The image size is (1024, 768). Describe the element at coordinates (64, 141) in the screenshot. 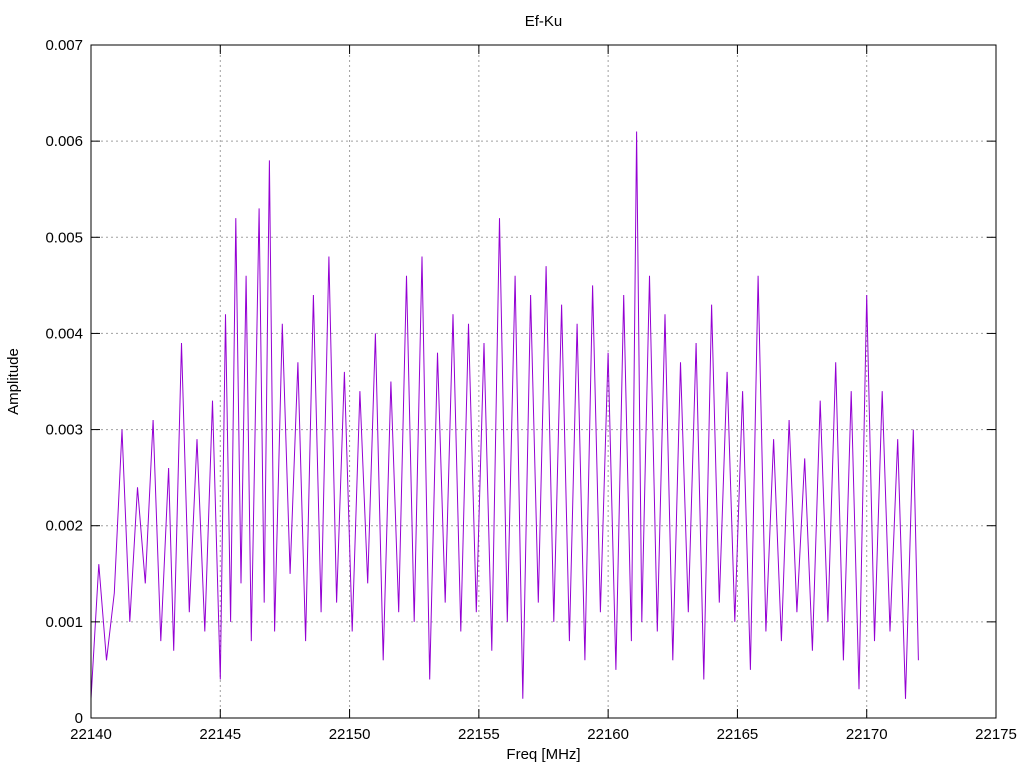

I see `y-tick-label: 0.006` at that location.